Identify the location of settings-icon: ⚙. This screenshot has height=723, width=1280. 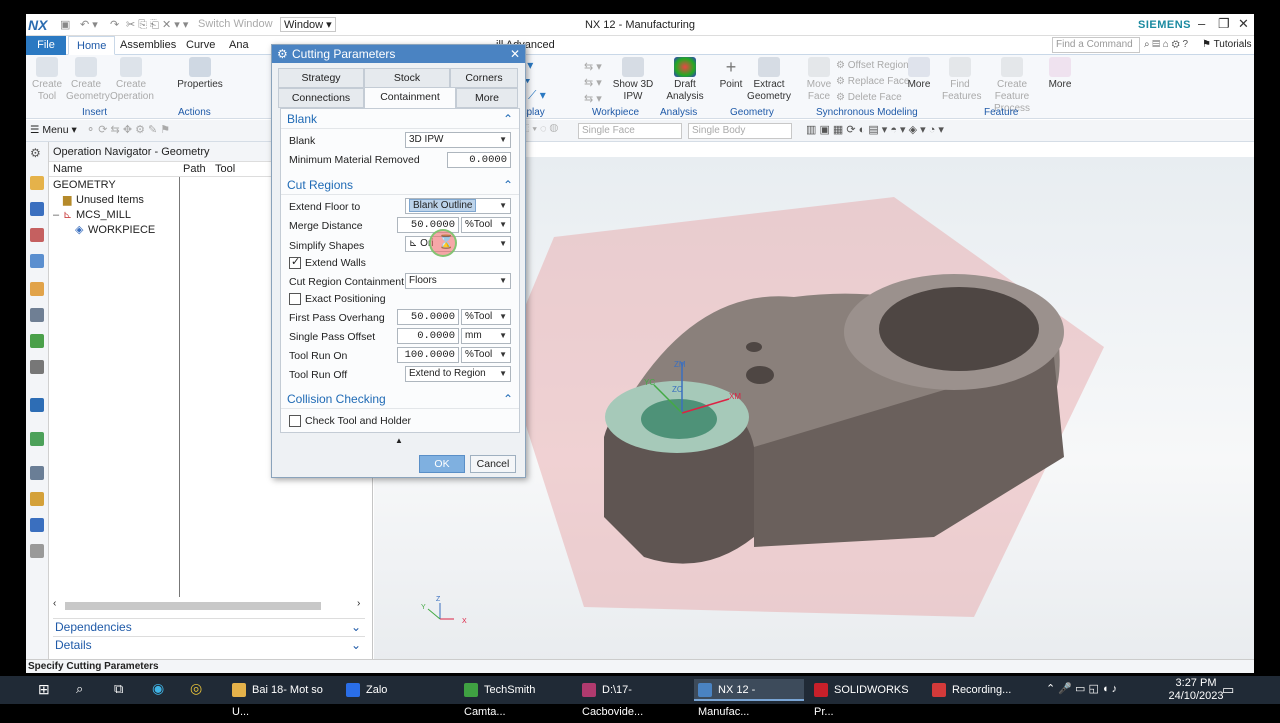
(37, 153).